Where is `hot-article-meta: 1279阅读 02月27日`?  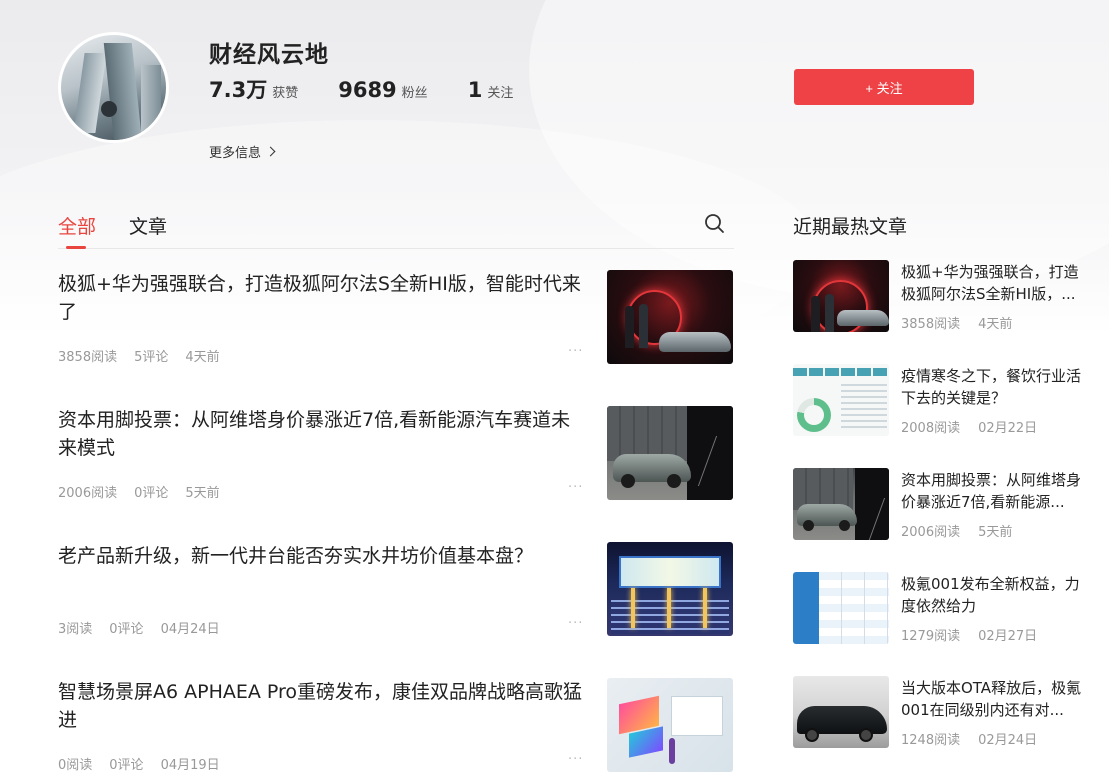 hot-article-meta: 1279阅读 02月27日 is located at coordinates (978, 634).